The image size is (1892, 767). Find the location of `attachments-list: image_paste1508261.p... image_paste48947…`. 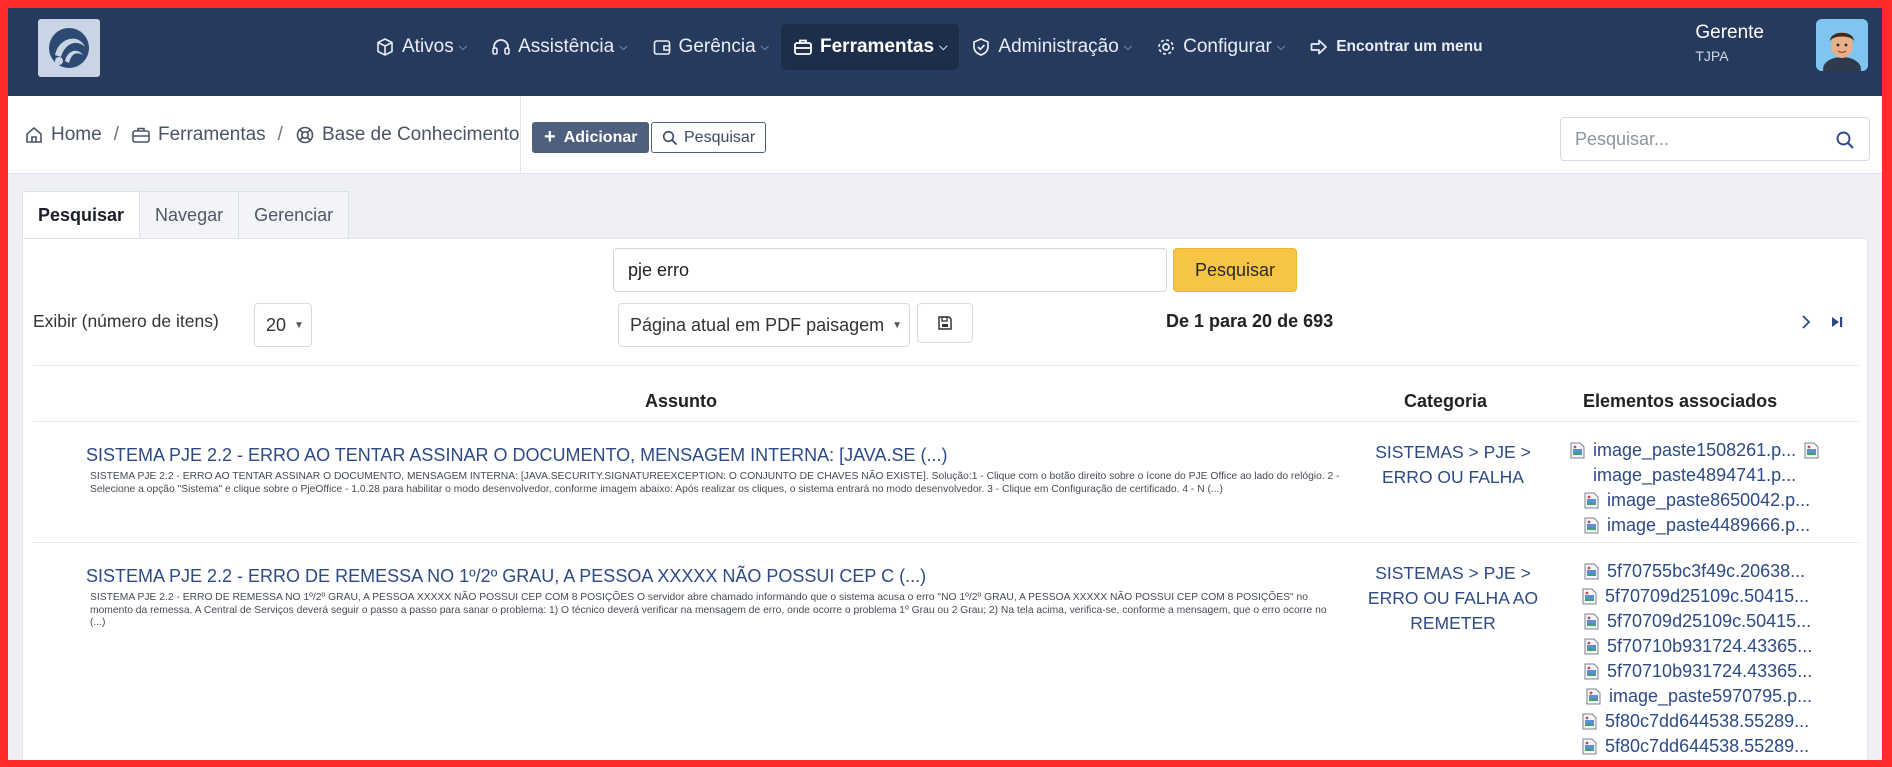

attachments-list: image_paste1508261.p... image_paste48947… is located at coordinates (1720, 488).